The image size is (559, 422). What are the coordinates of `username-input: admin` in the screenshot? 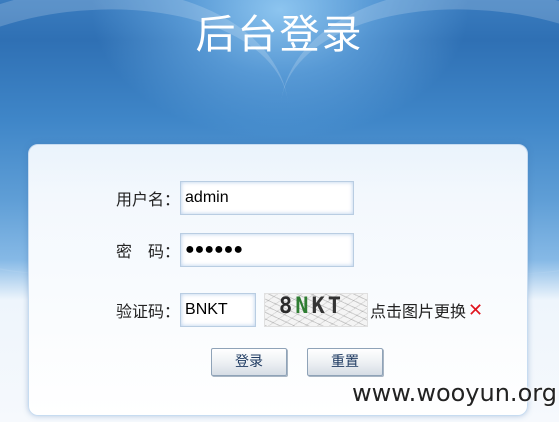 It's located at (267, 198).